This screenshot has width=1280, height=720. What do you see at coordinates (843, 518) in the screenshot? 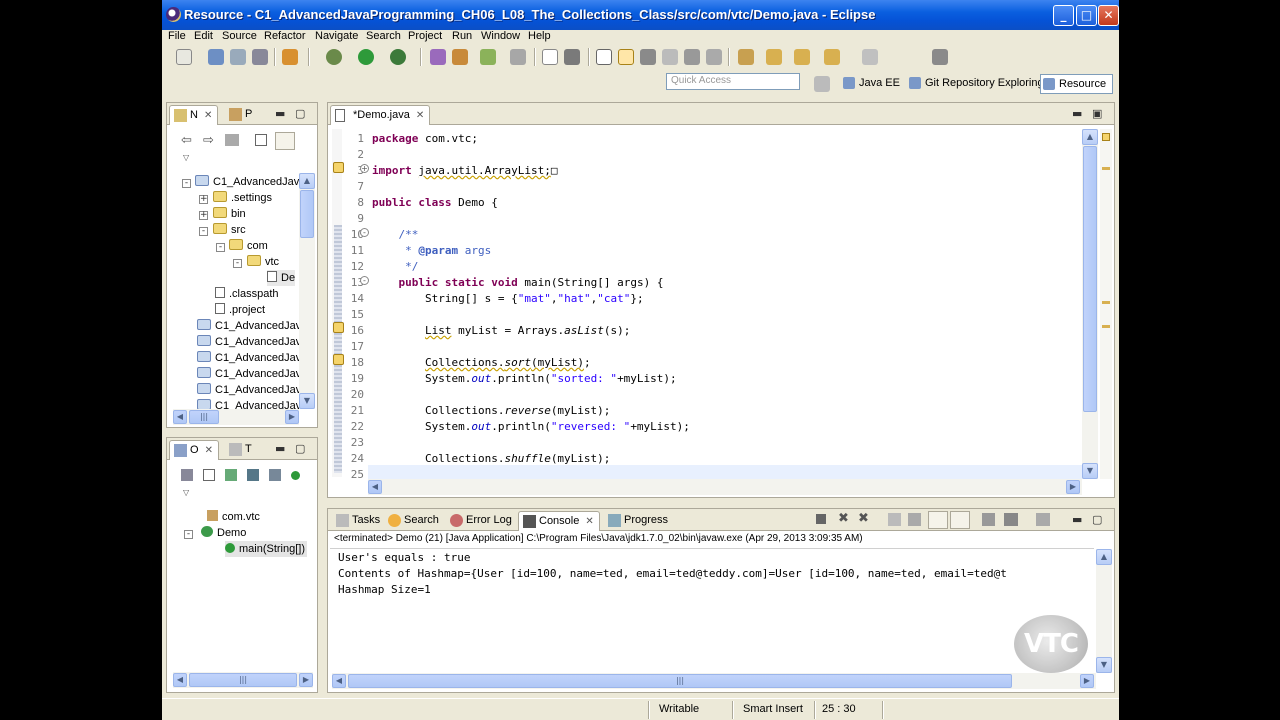
I see `remove-launch-icon: ✖` at bounding box center [843, 518].